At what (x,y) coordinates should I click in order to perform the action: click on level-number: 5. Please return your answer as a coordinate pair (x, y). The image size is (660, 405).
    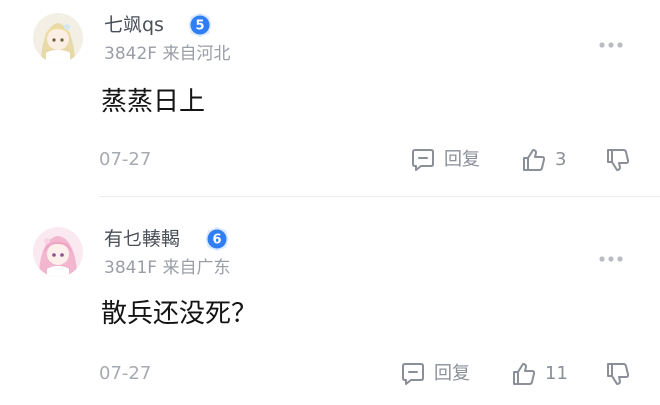
    Looking at the image, I should click on (199, 26).